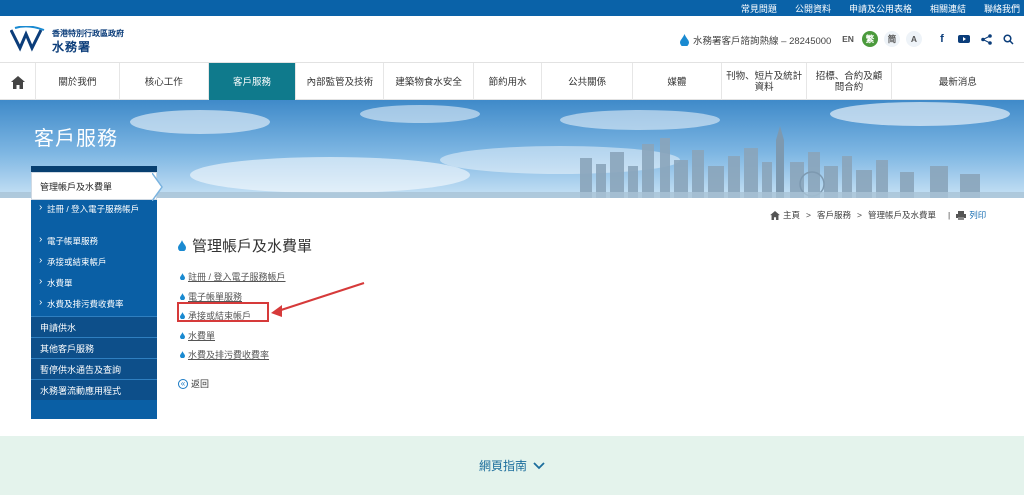 The image size is (1024, 495). I want to click on nav-conservation: 節約用水, so click(507, 82).